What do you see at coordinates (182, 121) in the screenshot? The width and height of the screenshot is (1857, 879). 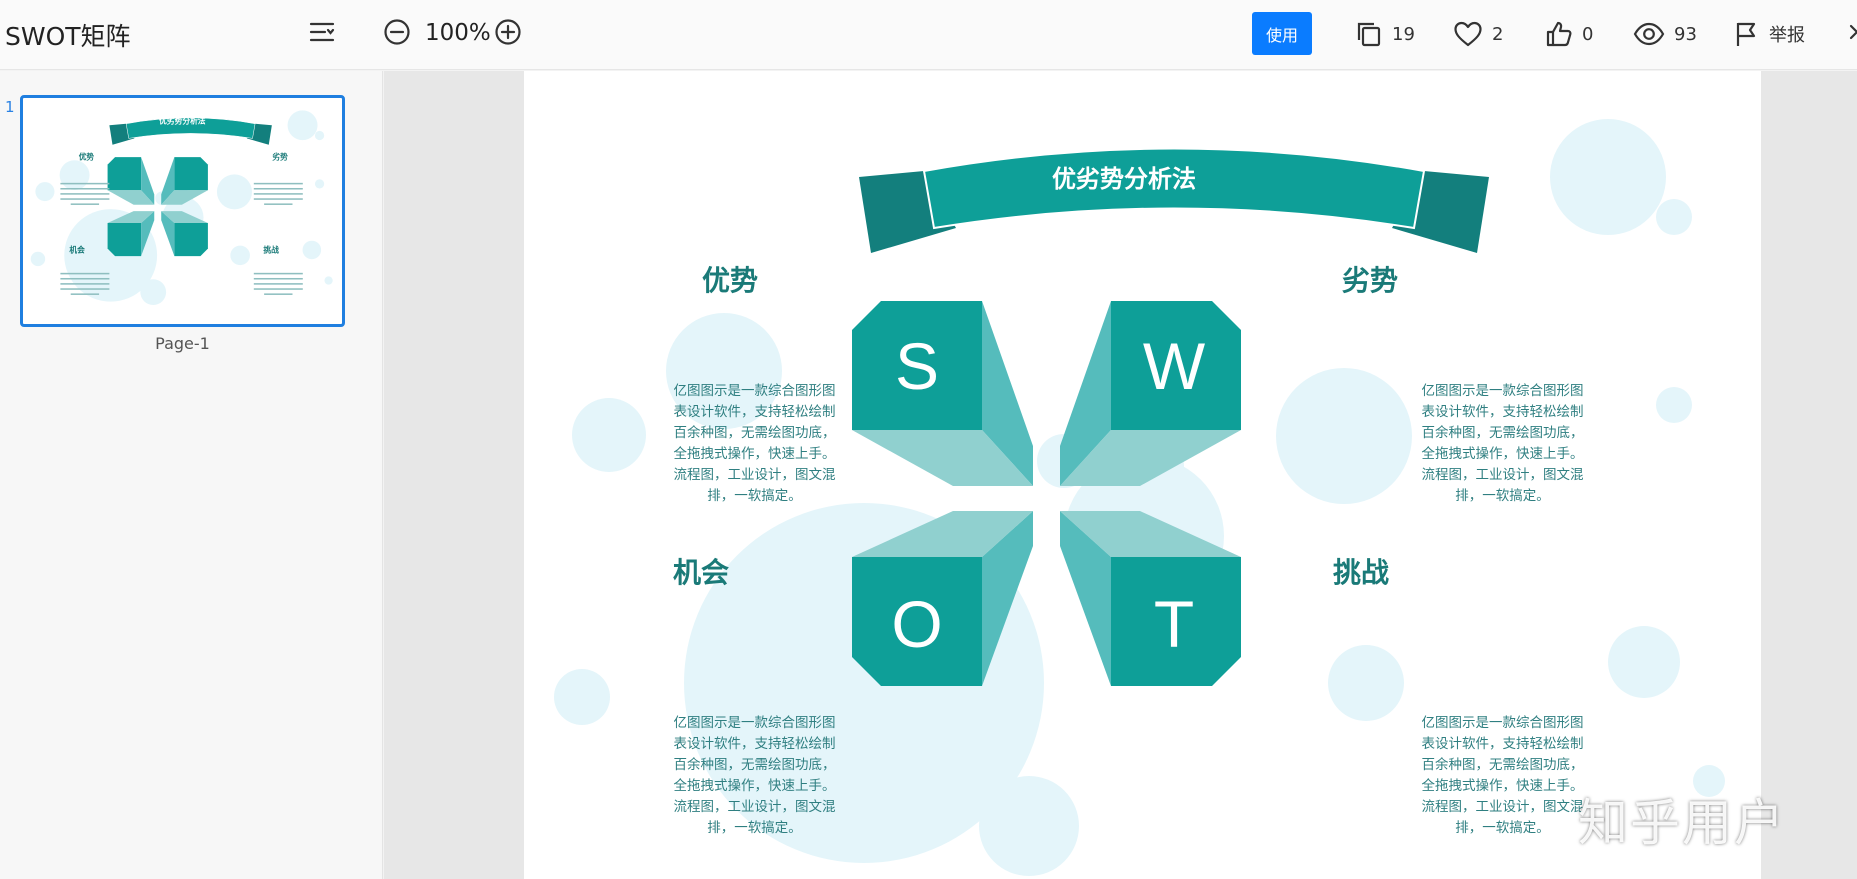 I see `thumb-banner: 优劣势分析法` at bounding box center [182, 121].